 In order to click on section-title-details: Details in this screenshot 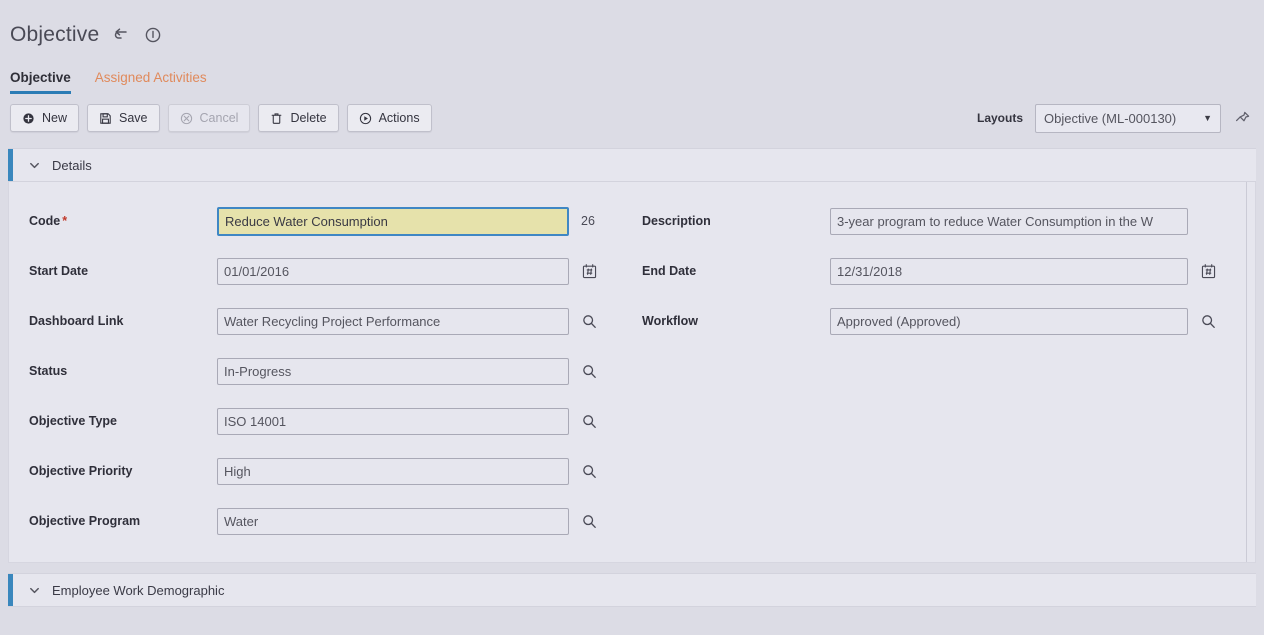, I will do `click(72, 165)`.